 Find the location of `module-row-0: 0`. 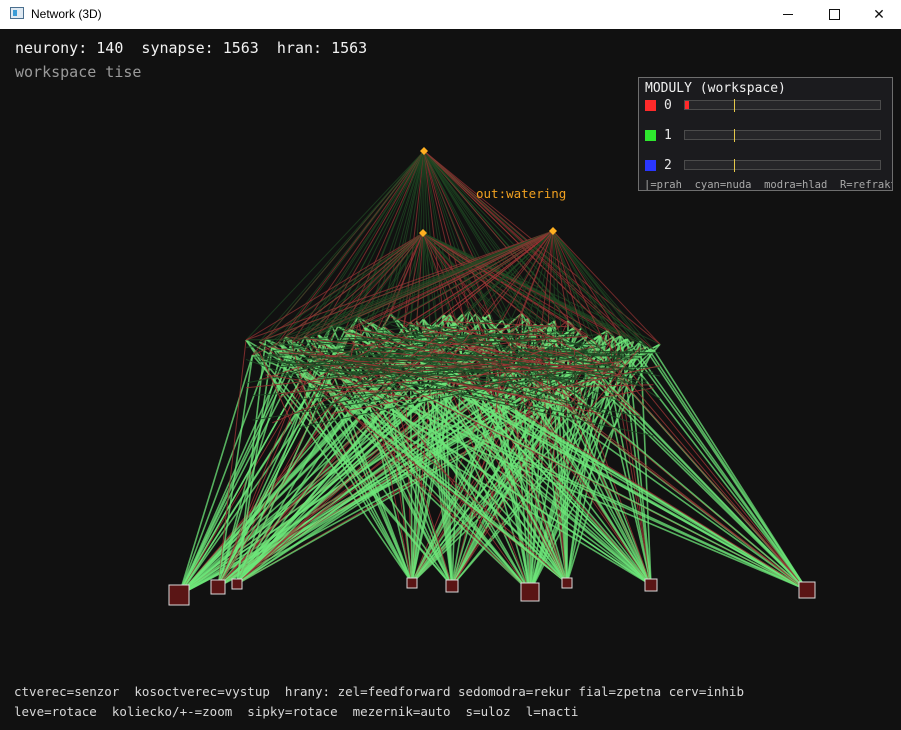

module-row-0: 0 is located at coordinates (767, 105).